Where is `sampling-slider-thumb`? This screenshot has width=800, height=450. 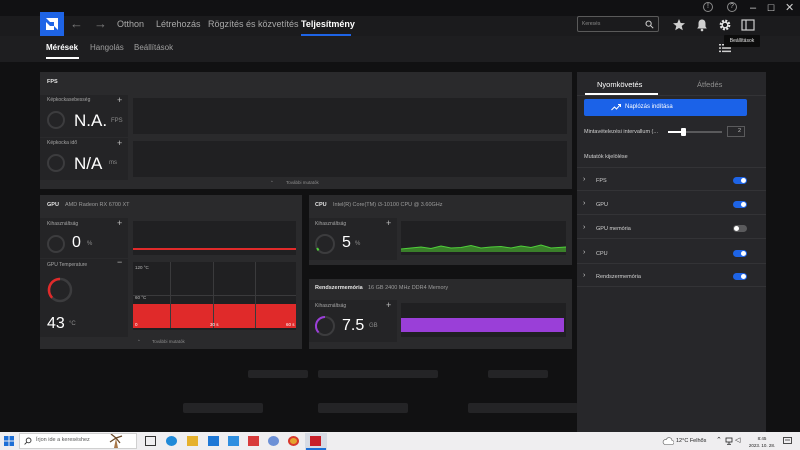 sampling-slider-thumb is located at coordinates (683, 132).